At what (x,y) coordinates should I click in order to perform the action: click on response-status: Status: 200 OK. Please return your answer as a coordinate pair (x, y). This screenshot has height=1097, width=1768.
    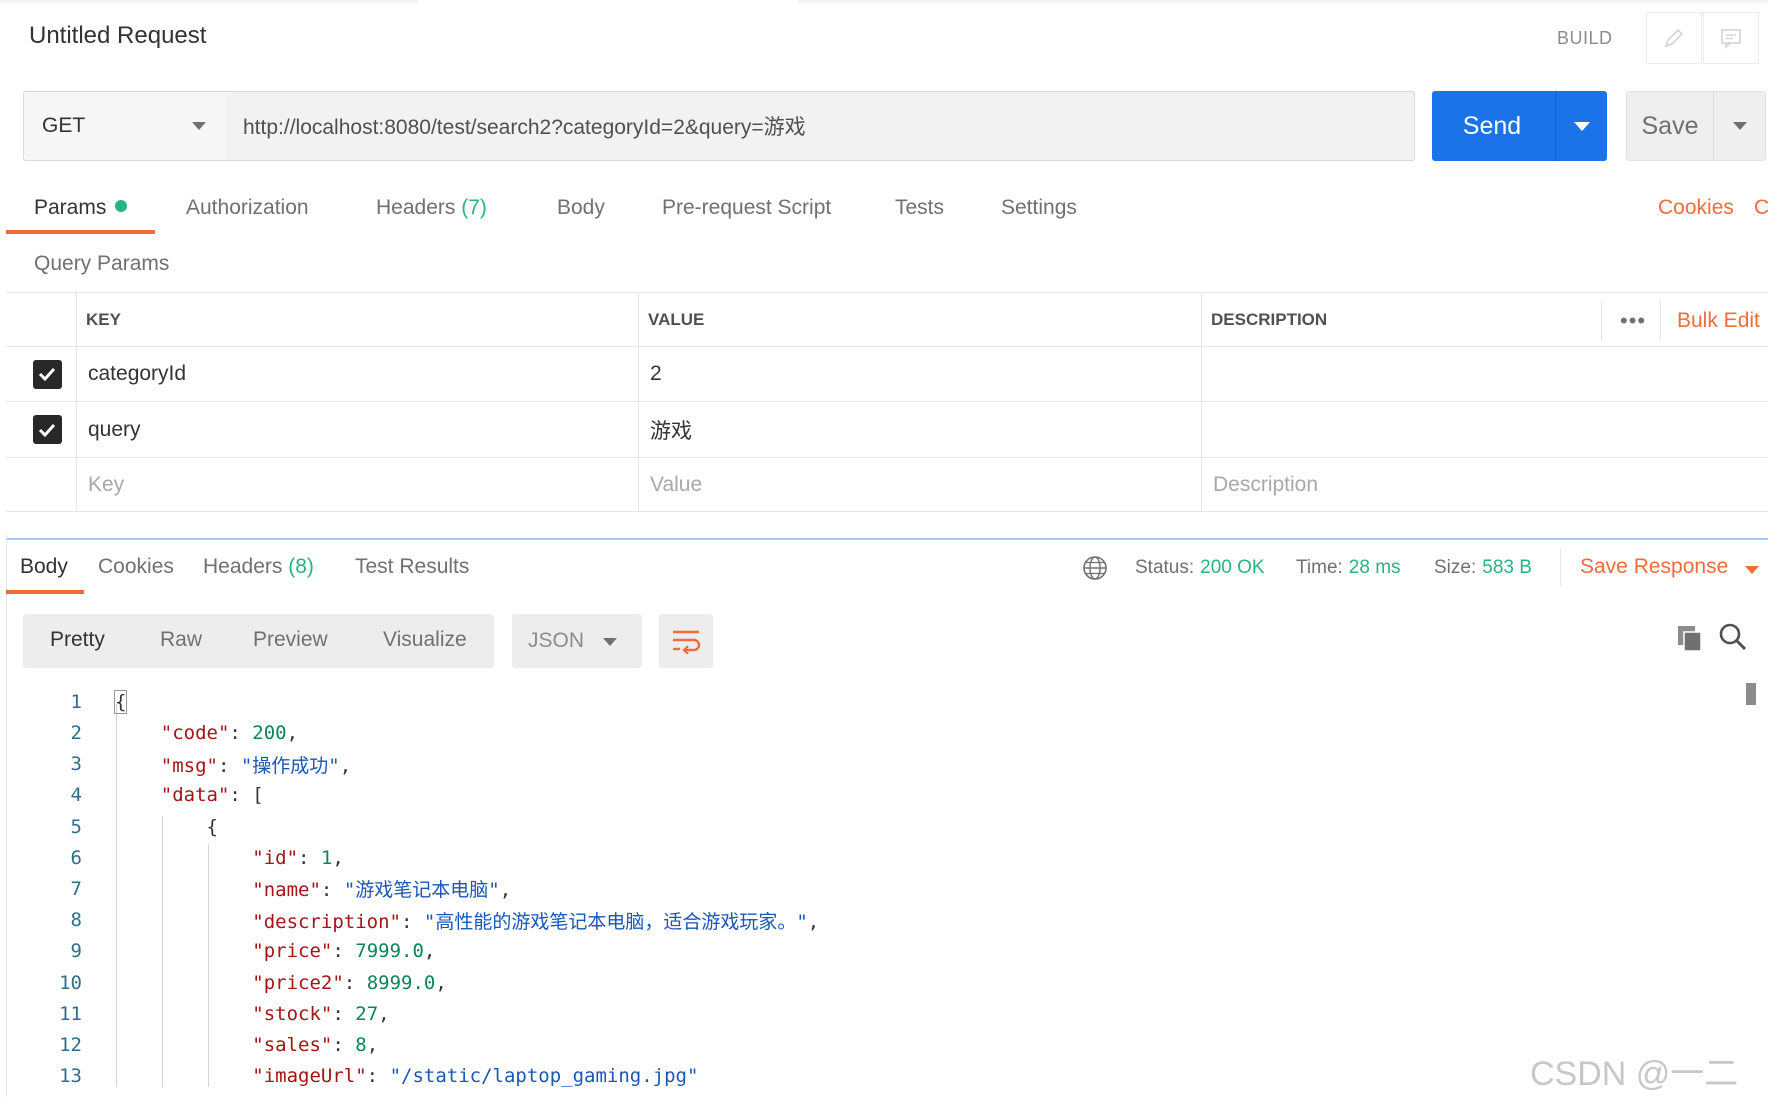
    Looking at the image, I should click on (1200, 568).